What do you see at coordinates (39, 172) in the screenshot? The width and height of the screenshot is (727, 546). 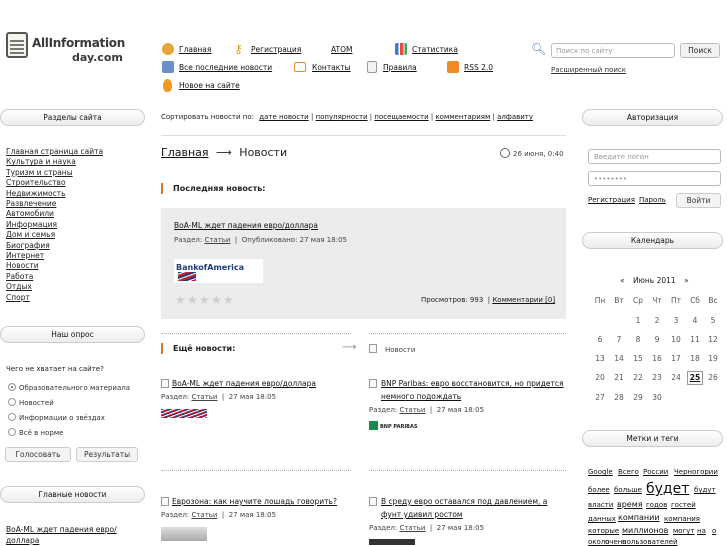 I see `sidebar-item: Туризм и страны` at bounding box center [39, 172].